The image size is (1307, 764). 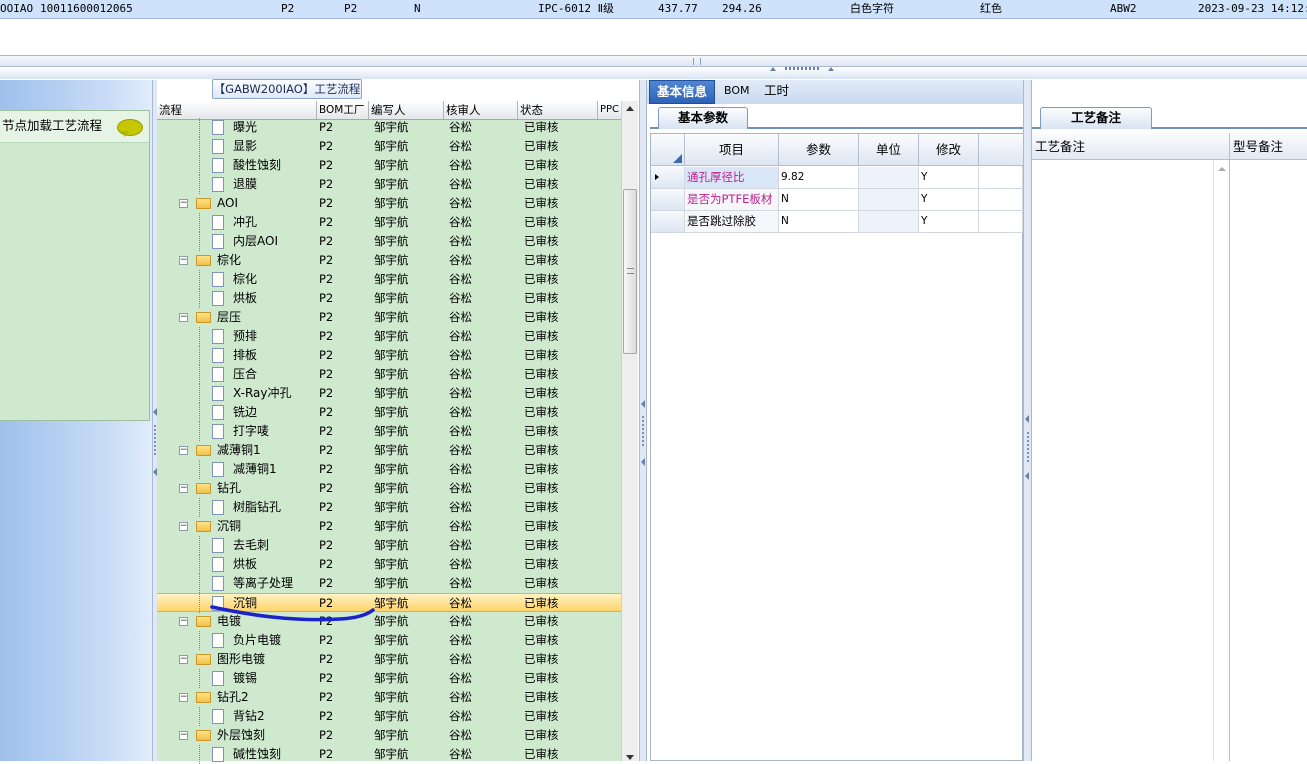 I want to click on tab-work-hours: 工时, so click(x=776, y=92).